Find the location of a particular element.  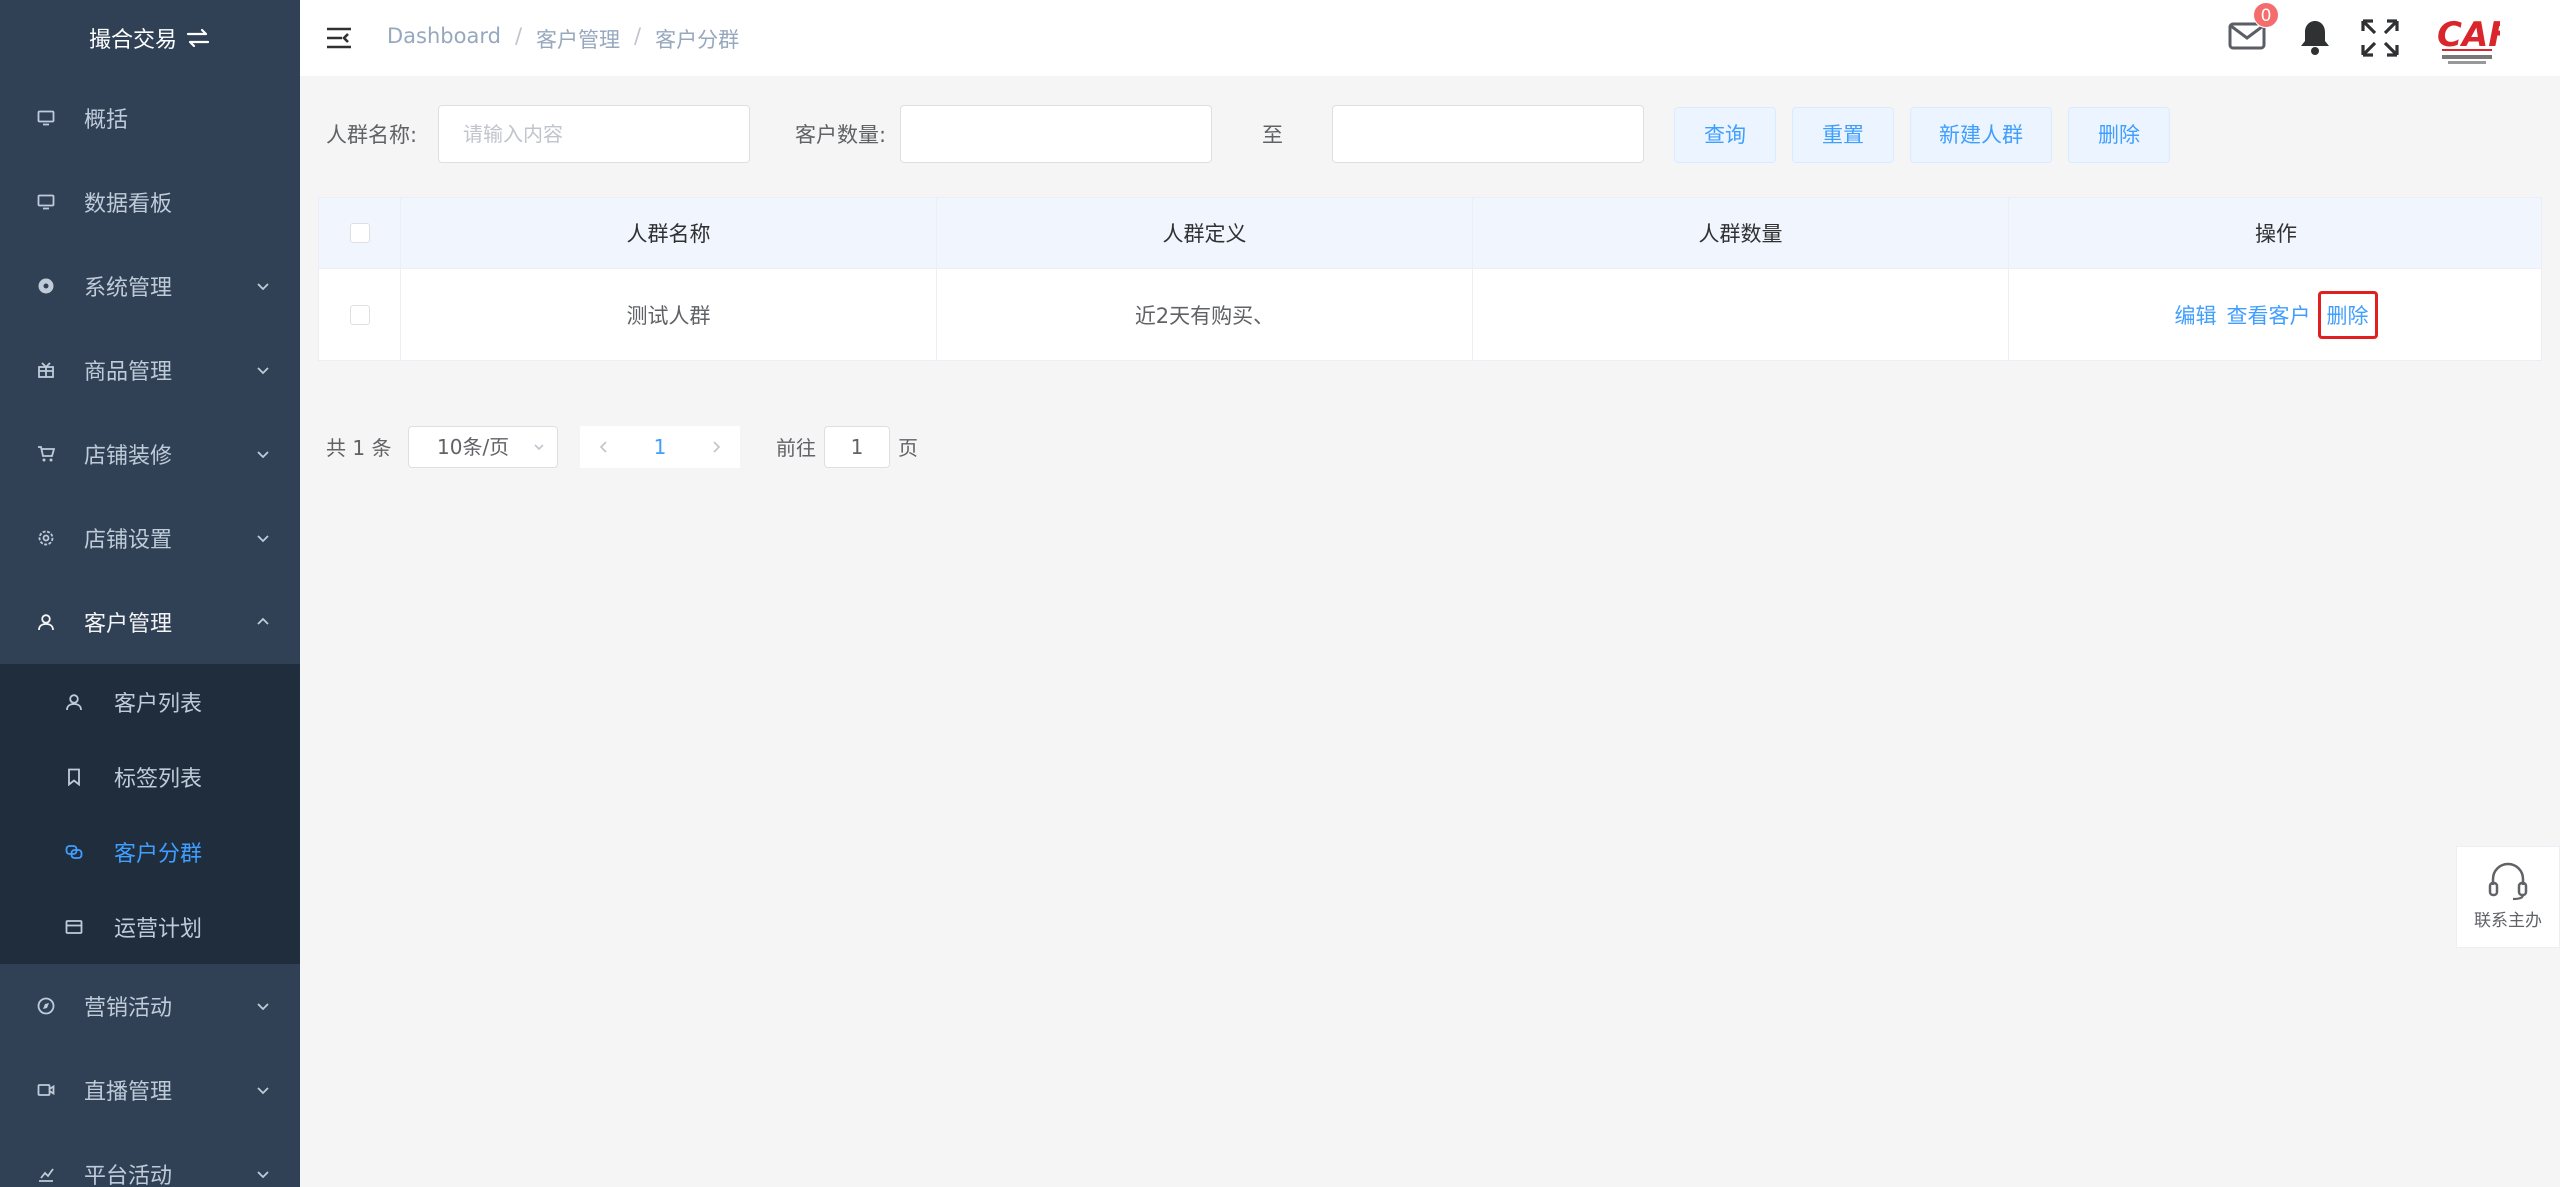

sidebar-item-marketing: 营销活动 is located at coordinates (150, 1006).